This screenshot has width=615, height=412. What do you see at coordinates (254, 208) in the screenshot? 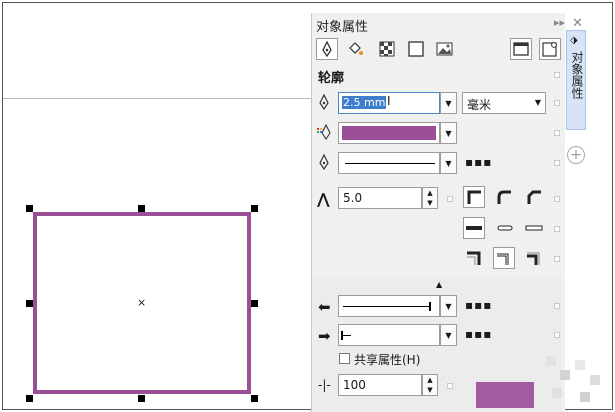
I see `handle-top-right` at bounding box center [254, 208].